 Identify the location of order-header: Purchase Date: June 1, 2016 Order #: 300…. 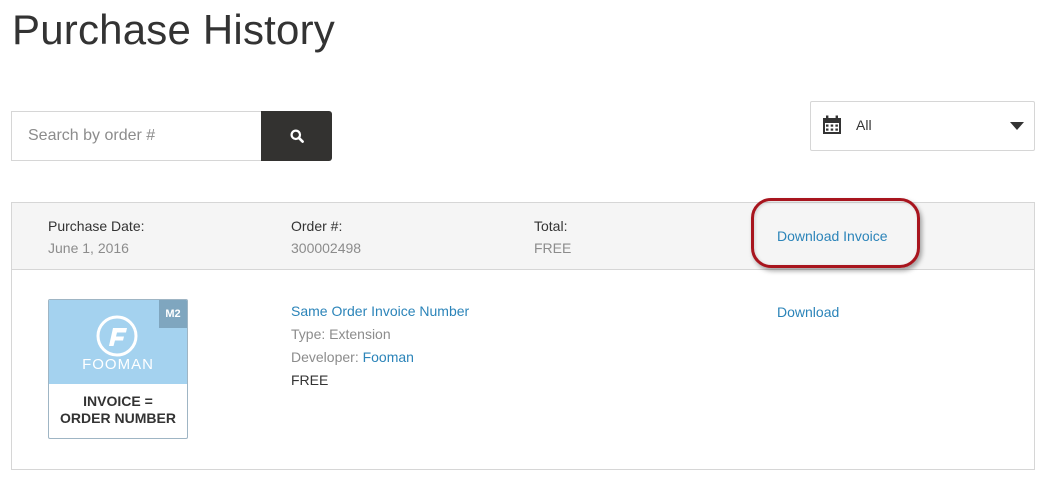
(523, 234).